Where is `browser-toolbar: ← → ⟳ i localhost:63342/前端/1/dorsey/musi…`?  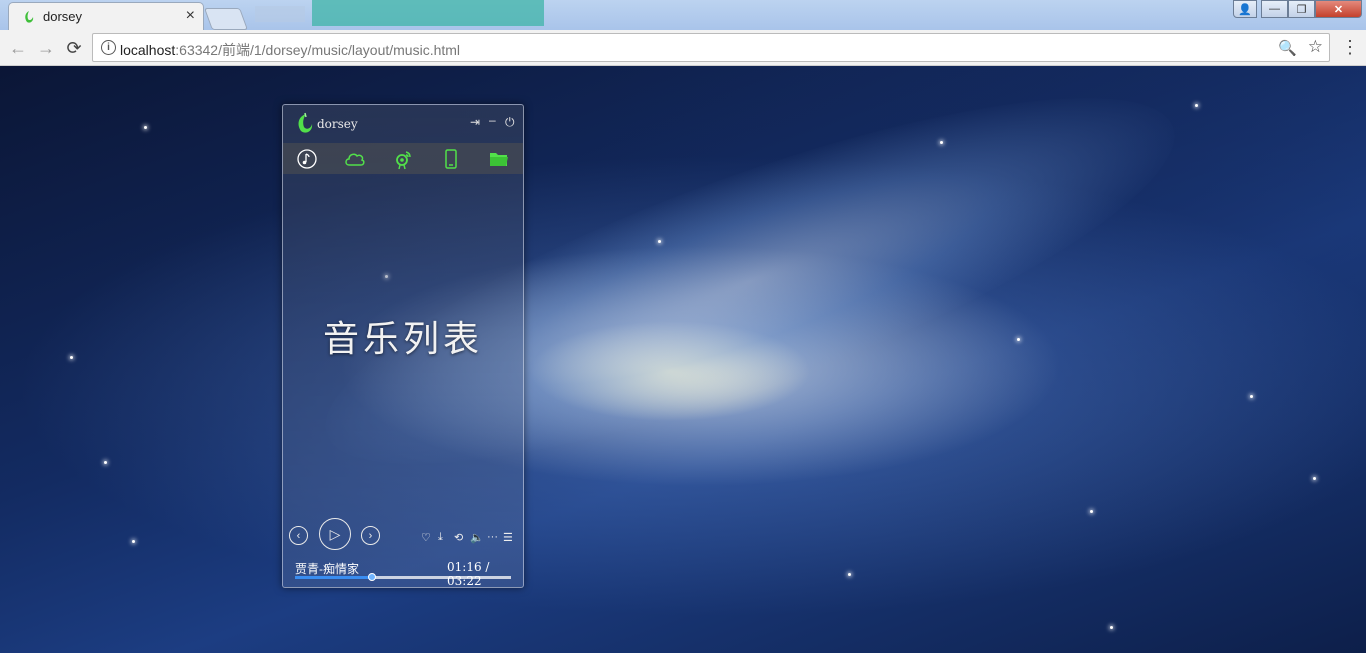
browser-toolbar: ← → ⟳ i localhost:63342/前端/1/dorsey/musi… is located at coordinates (683, 48).